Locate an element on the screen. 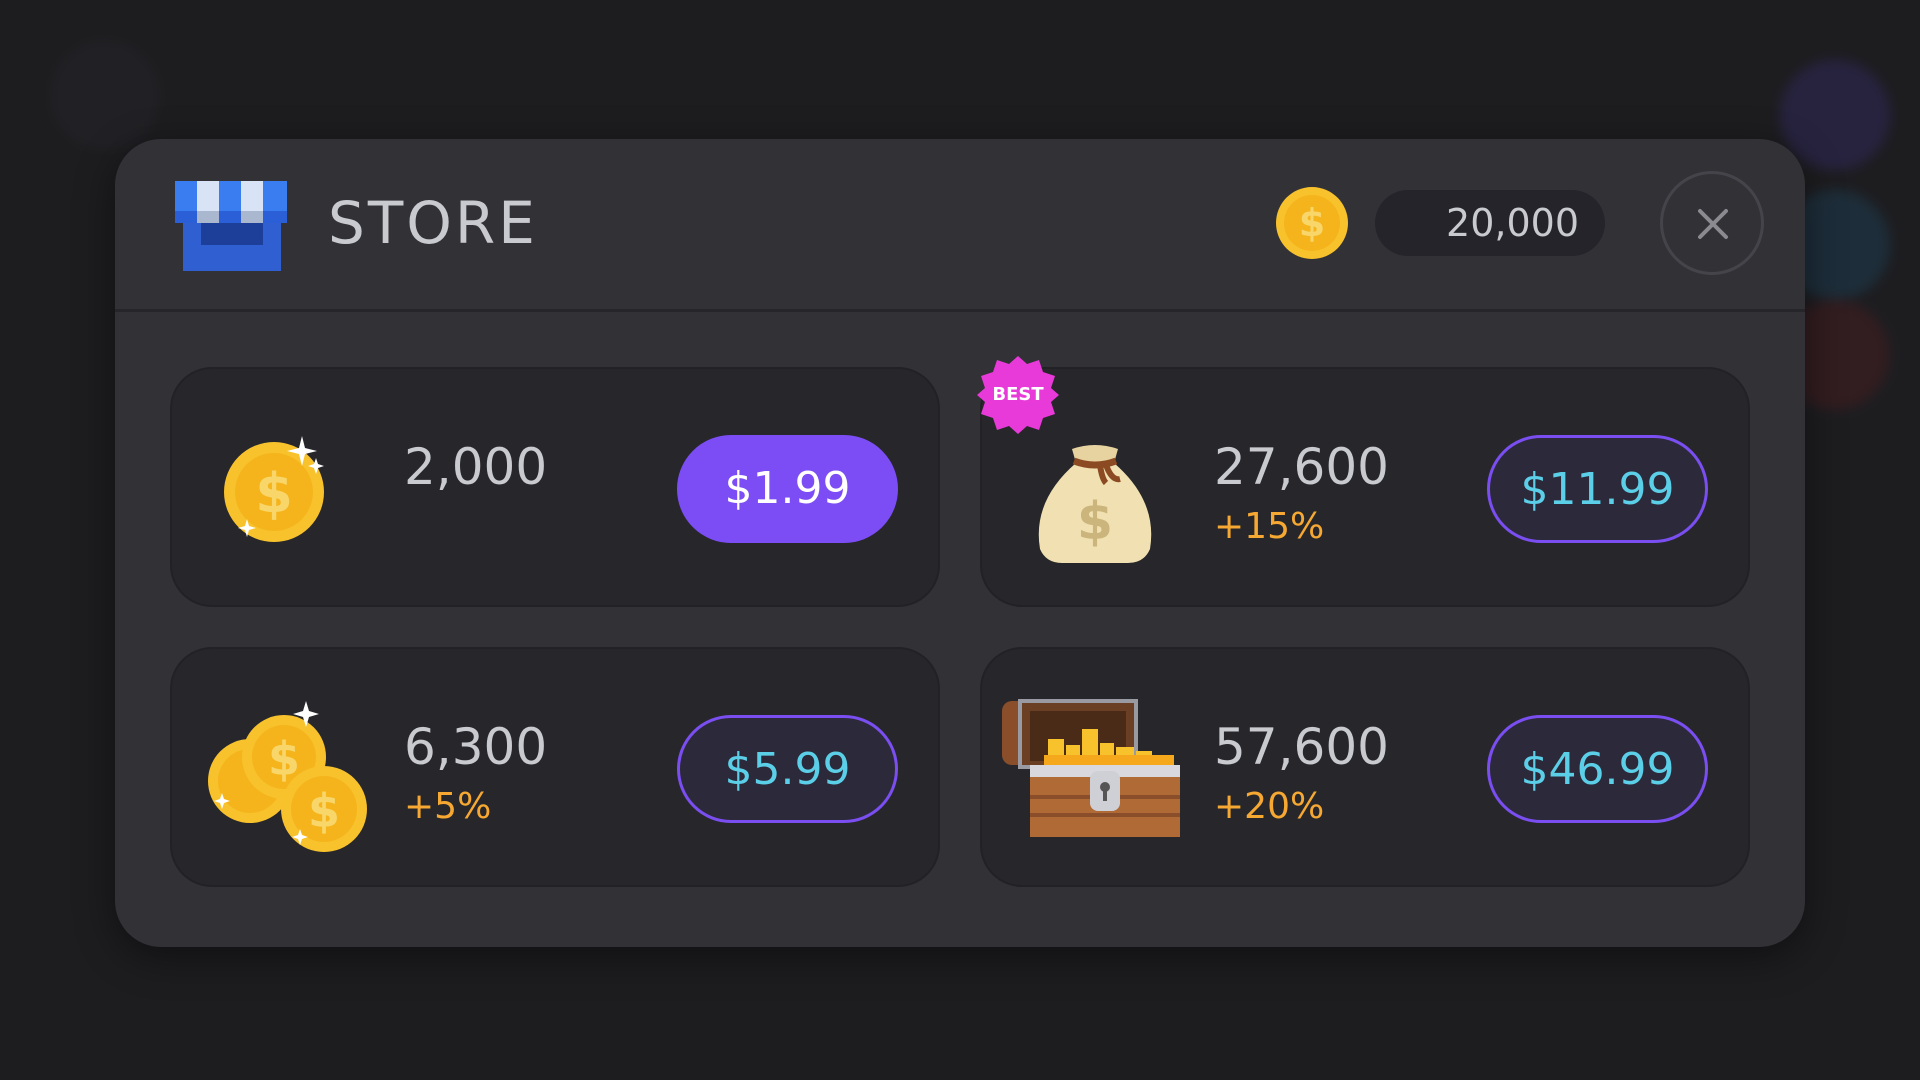  store-pack-card: $ BEST 27,600 +15% $11.99 is located at coordinates (1363, 481).